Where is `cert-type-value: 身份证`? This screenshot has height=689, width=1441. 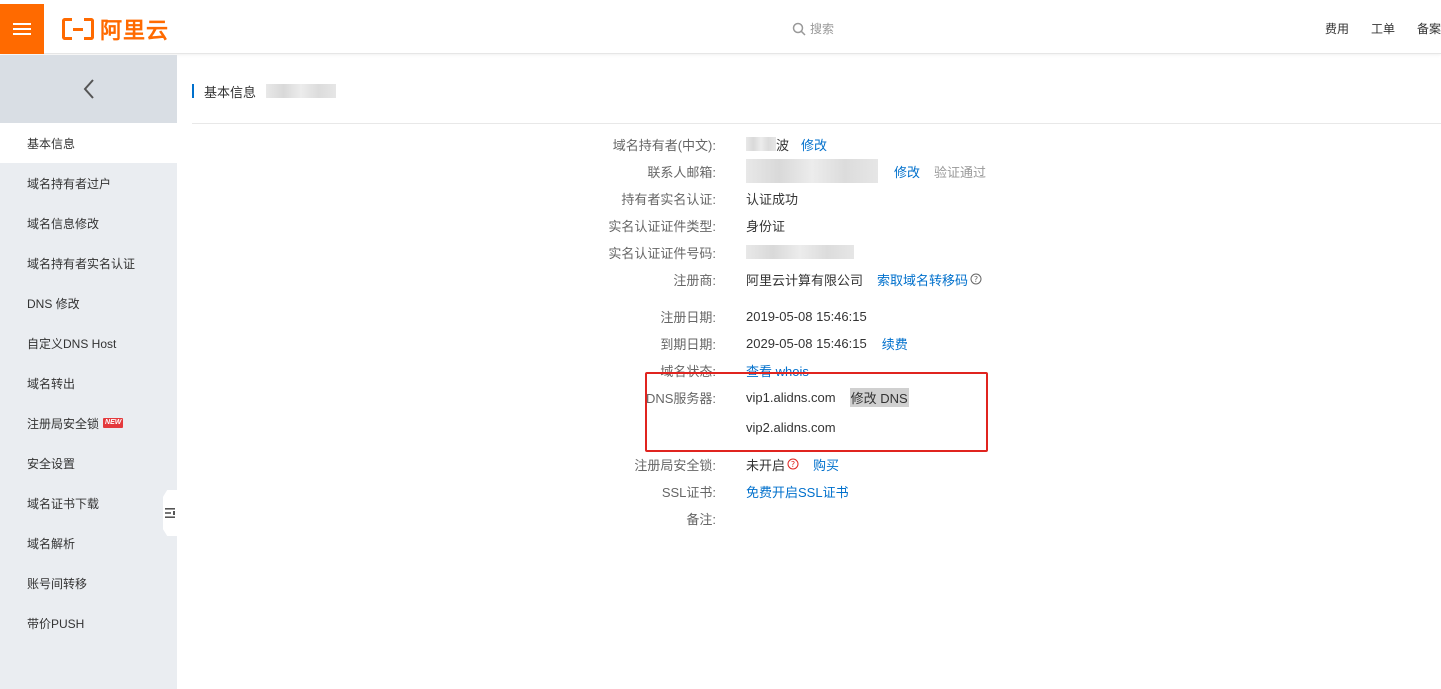 cert-type-value: 身份证 is located at coordinates (766, 226).